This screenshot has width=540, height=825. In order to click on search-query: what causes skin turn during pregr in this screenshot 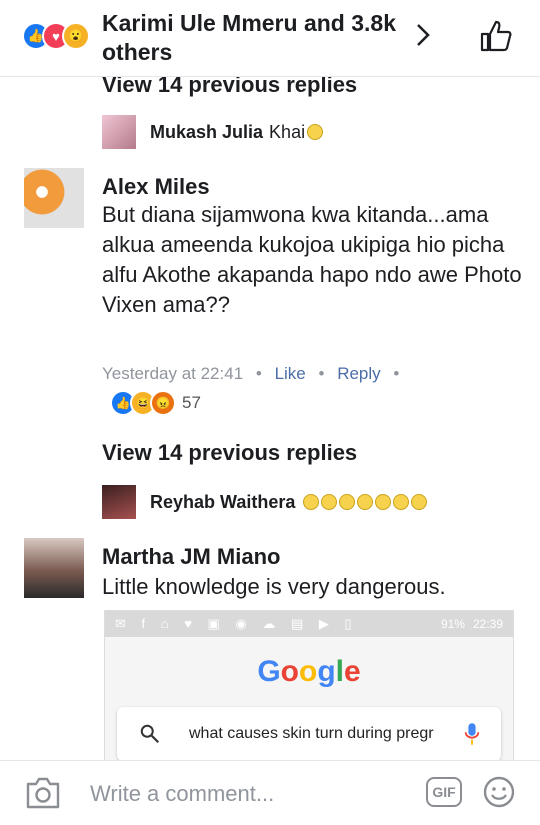, I will do `click(311, 733)`.